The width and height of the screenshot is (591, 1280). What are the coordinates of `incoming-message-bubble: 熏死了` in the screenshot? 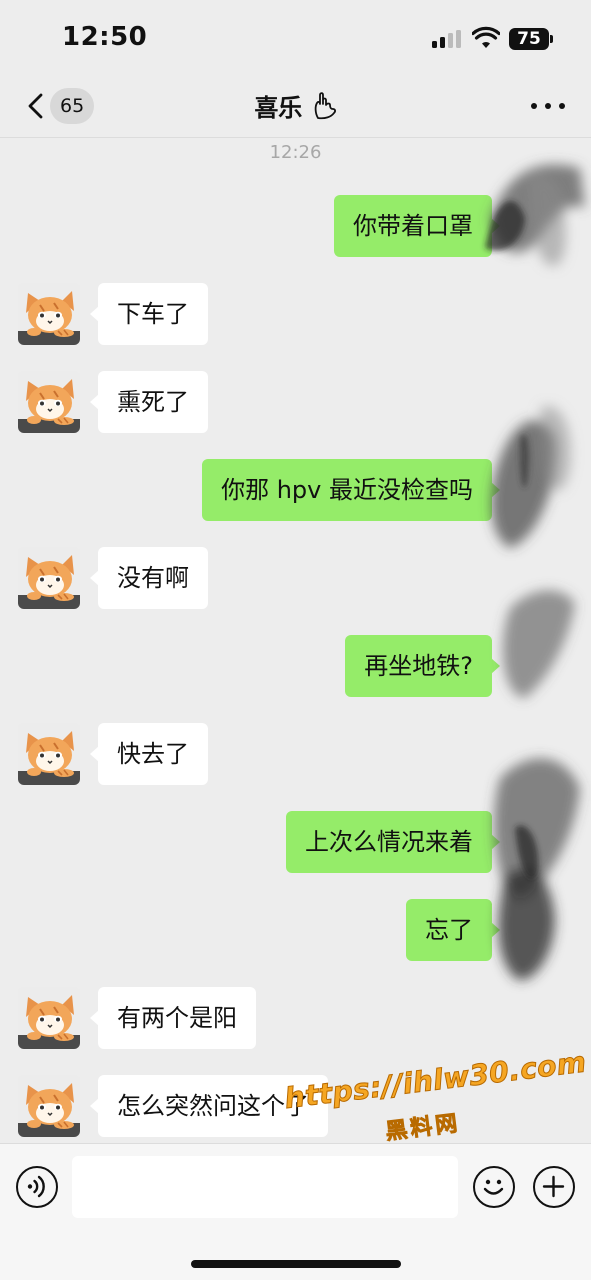 It's located at (149, 402).